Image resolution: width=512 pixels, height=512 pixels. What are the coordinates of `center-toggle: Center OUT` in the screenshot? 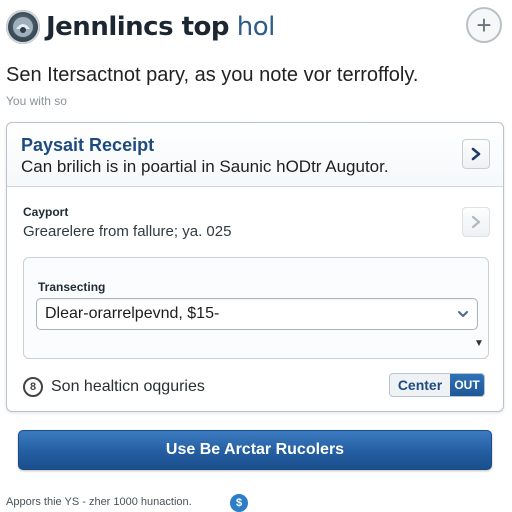 It's located at (437, 385).